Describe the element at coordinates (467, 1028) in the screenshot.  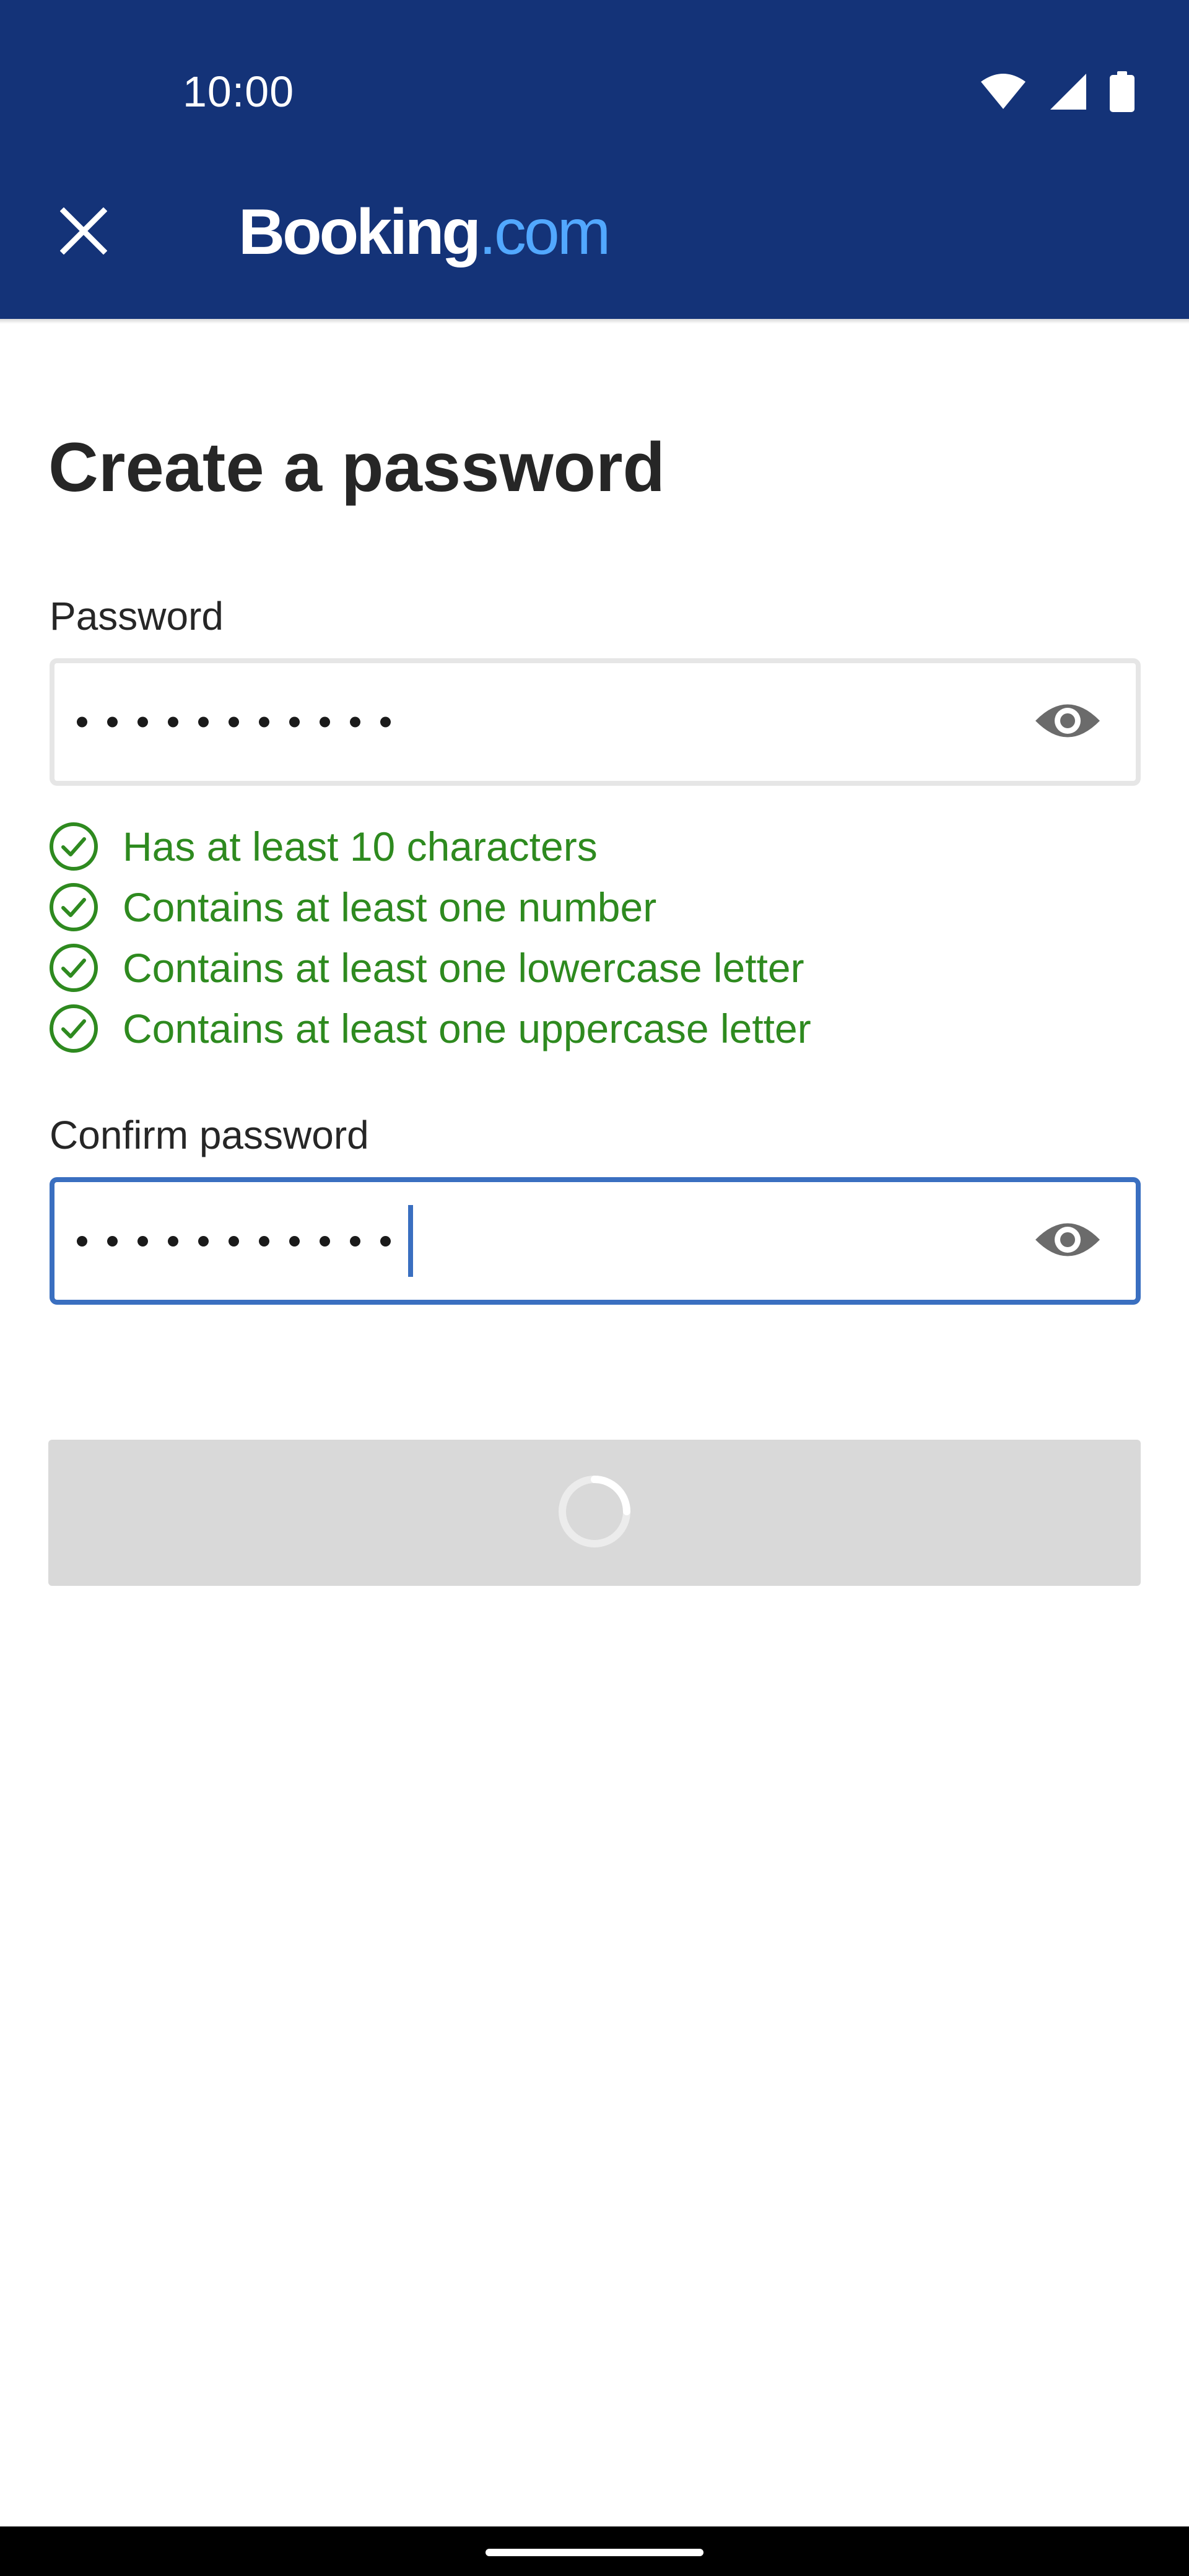
I see `requirement-text: Contains at least one uppercase letter` at that location.